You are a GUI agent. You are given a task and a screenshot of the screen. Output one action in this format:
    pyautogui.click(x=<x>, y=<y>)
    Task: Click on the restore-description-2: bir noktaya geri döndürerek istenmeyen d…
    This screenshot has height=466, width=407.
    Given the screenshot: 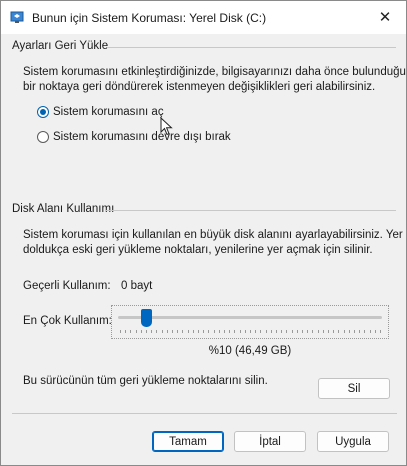 What is the action you would take?
    pyautogui.click(x=199, y=87)
    